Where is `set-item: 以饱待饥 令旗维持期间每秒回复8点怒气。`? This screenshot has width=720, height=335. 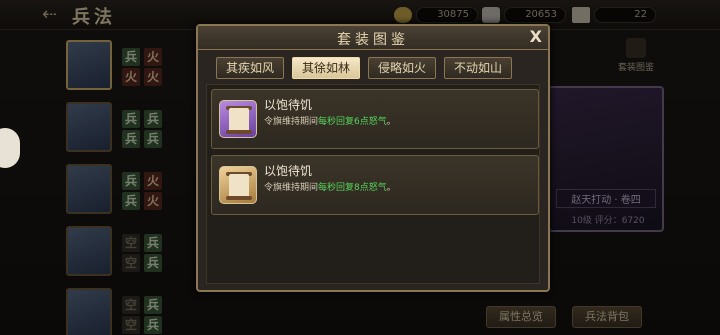
set-item: 以饱待饥 令旗维持期间每秒回复8点怒气。 is located at coordinates (375, 185).